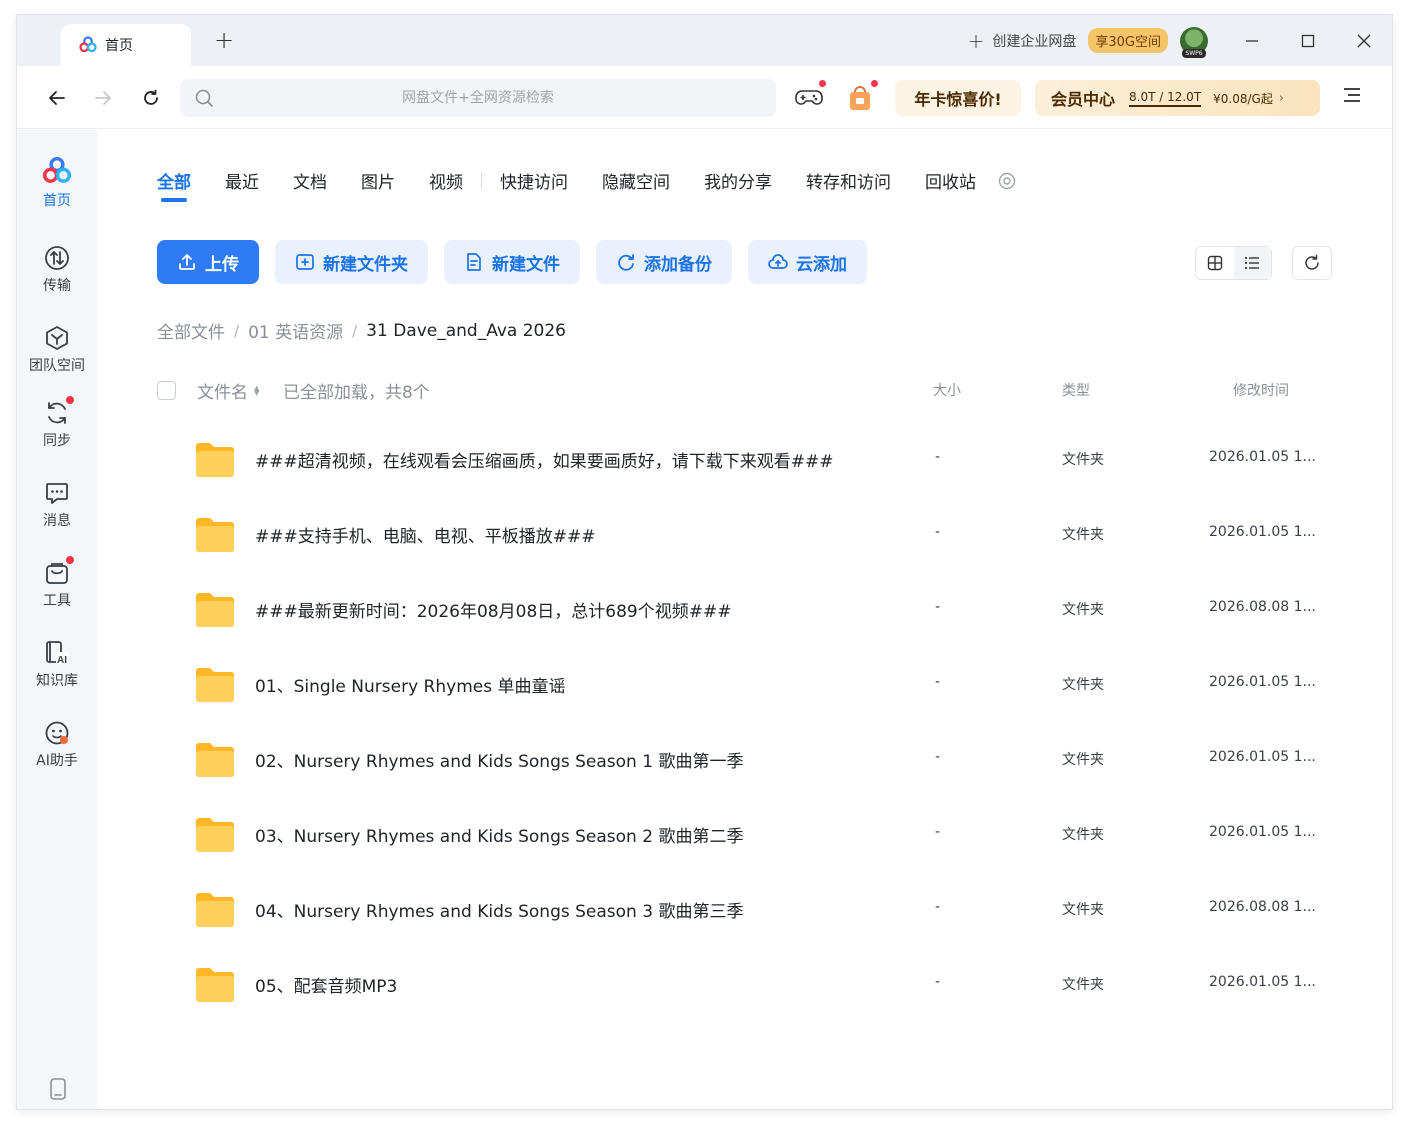  What do you see at coordinates (1312, 263) in the screenshot?
I see `refresh-button` at bounding box center [1312, 263].